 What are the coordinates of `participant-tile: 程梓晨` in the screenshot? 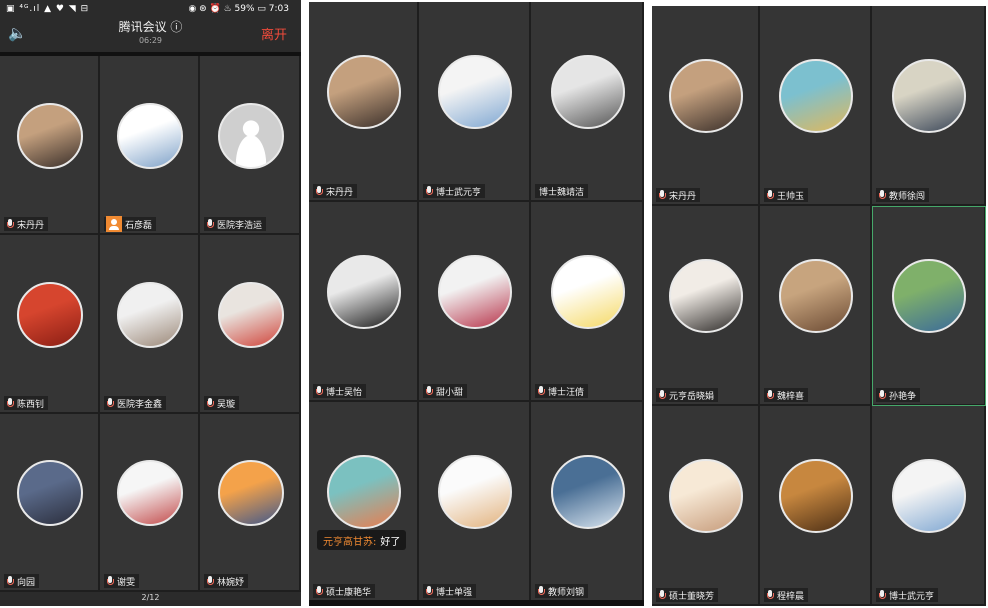 It's located at (816, 506).